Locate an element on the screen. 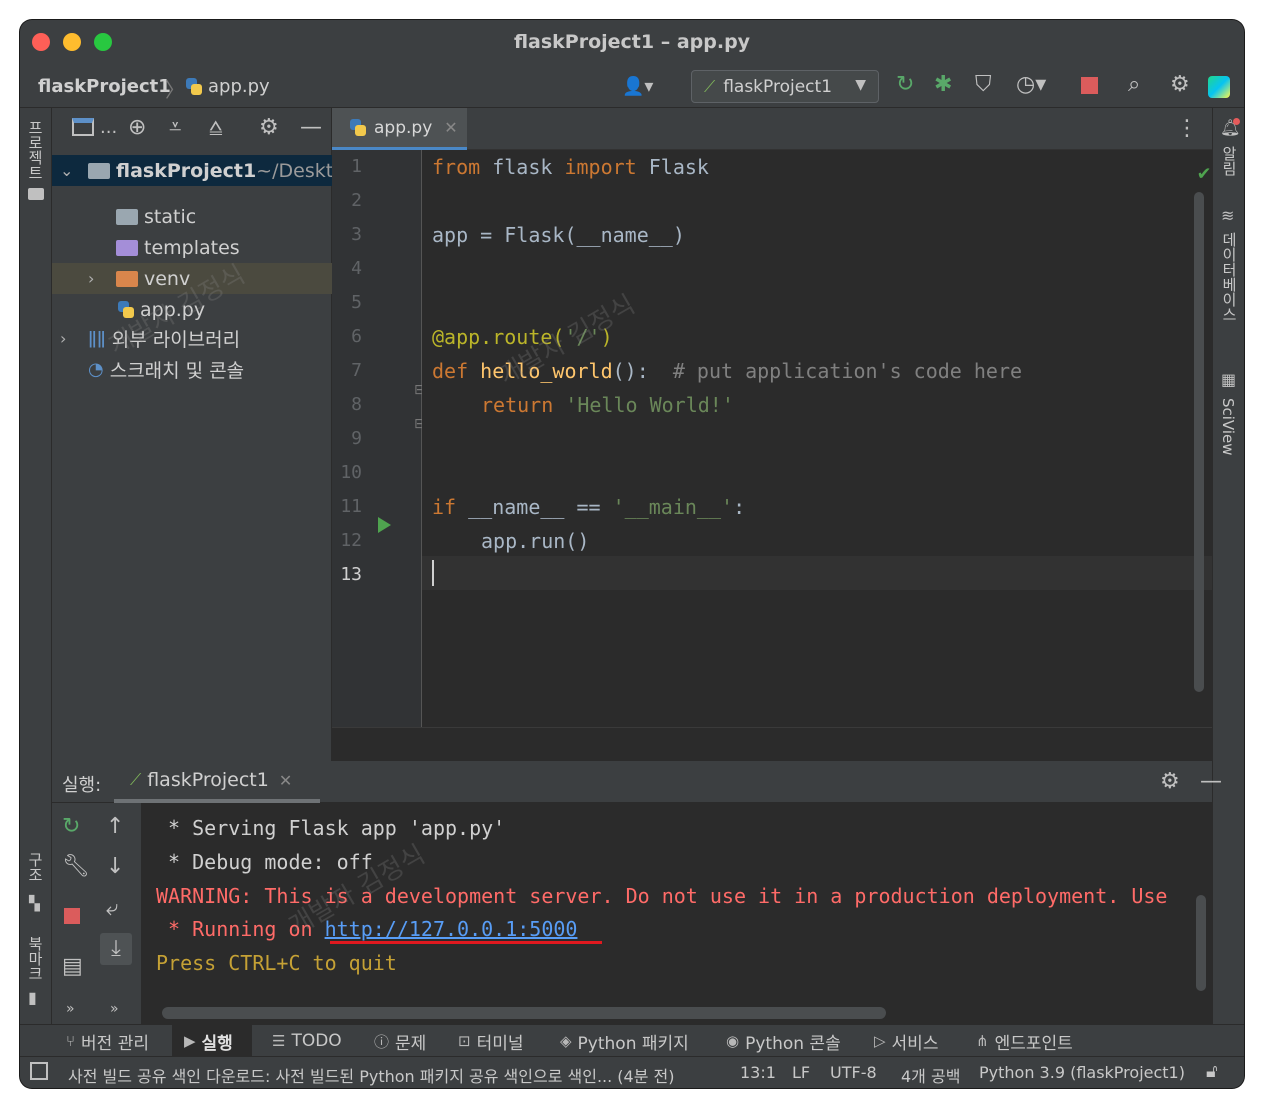 Image resolution: width=1264 pixels, height=1108 pixels. tree-item-scratches: ◔ 스크래치 및 콘솔 is located at coordinates (192, 369).